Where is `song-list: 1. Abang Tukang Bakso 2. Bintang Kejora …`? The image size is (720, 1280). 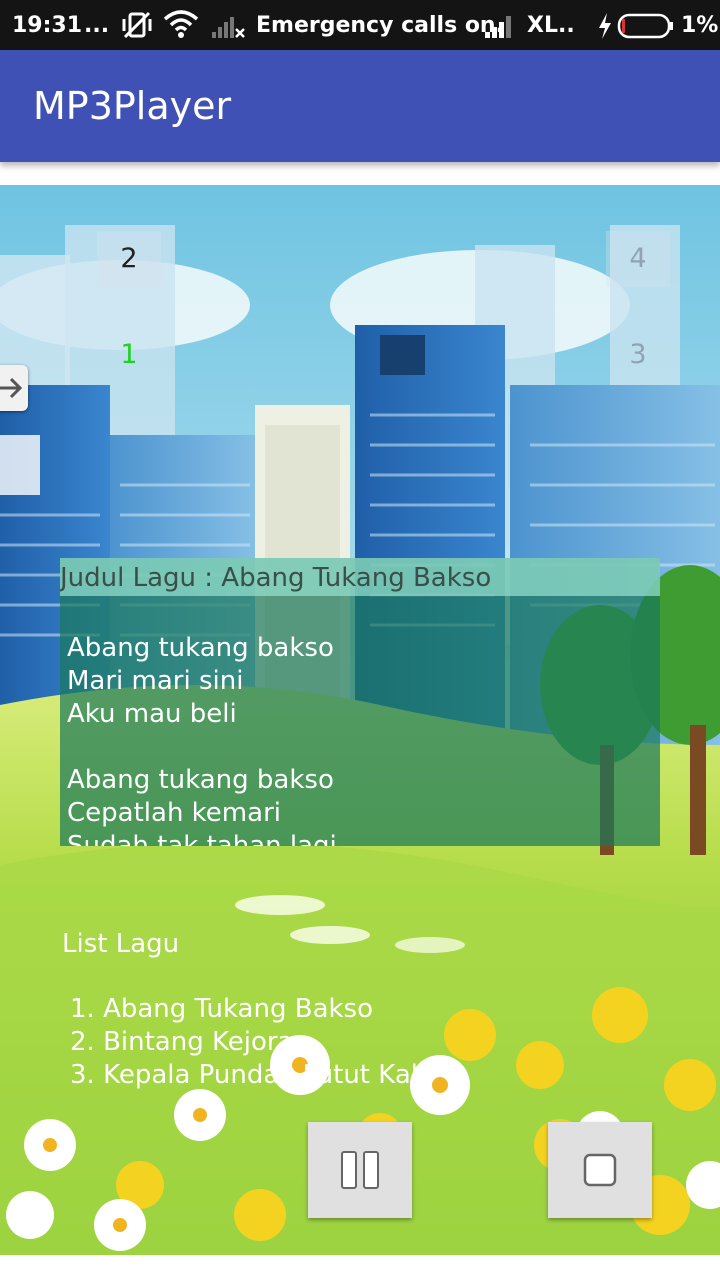 song-list: 1. Abang Tukang Bakso 2. Bintang Kejora … is located at coordinates (251, 1042).